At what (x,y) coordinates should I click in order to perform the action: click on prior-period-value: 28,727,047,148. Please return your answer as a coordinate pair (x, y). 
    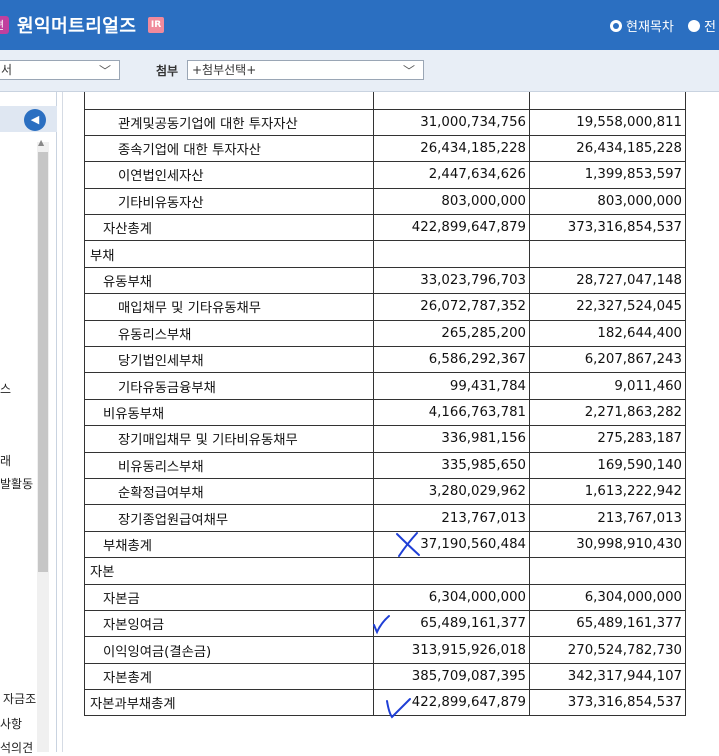
    Looking at the image, I should click on (607, 280).